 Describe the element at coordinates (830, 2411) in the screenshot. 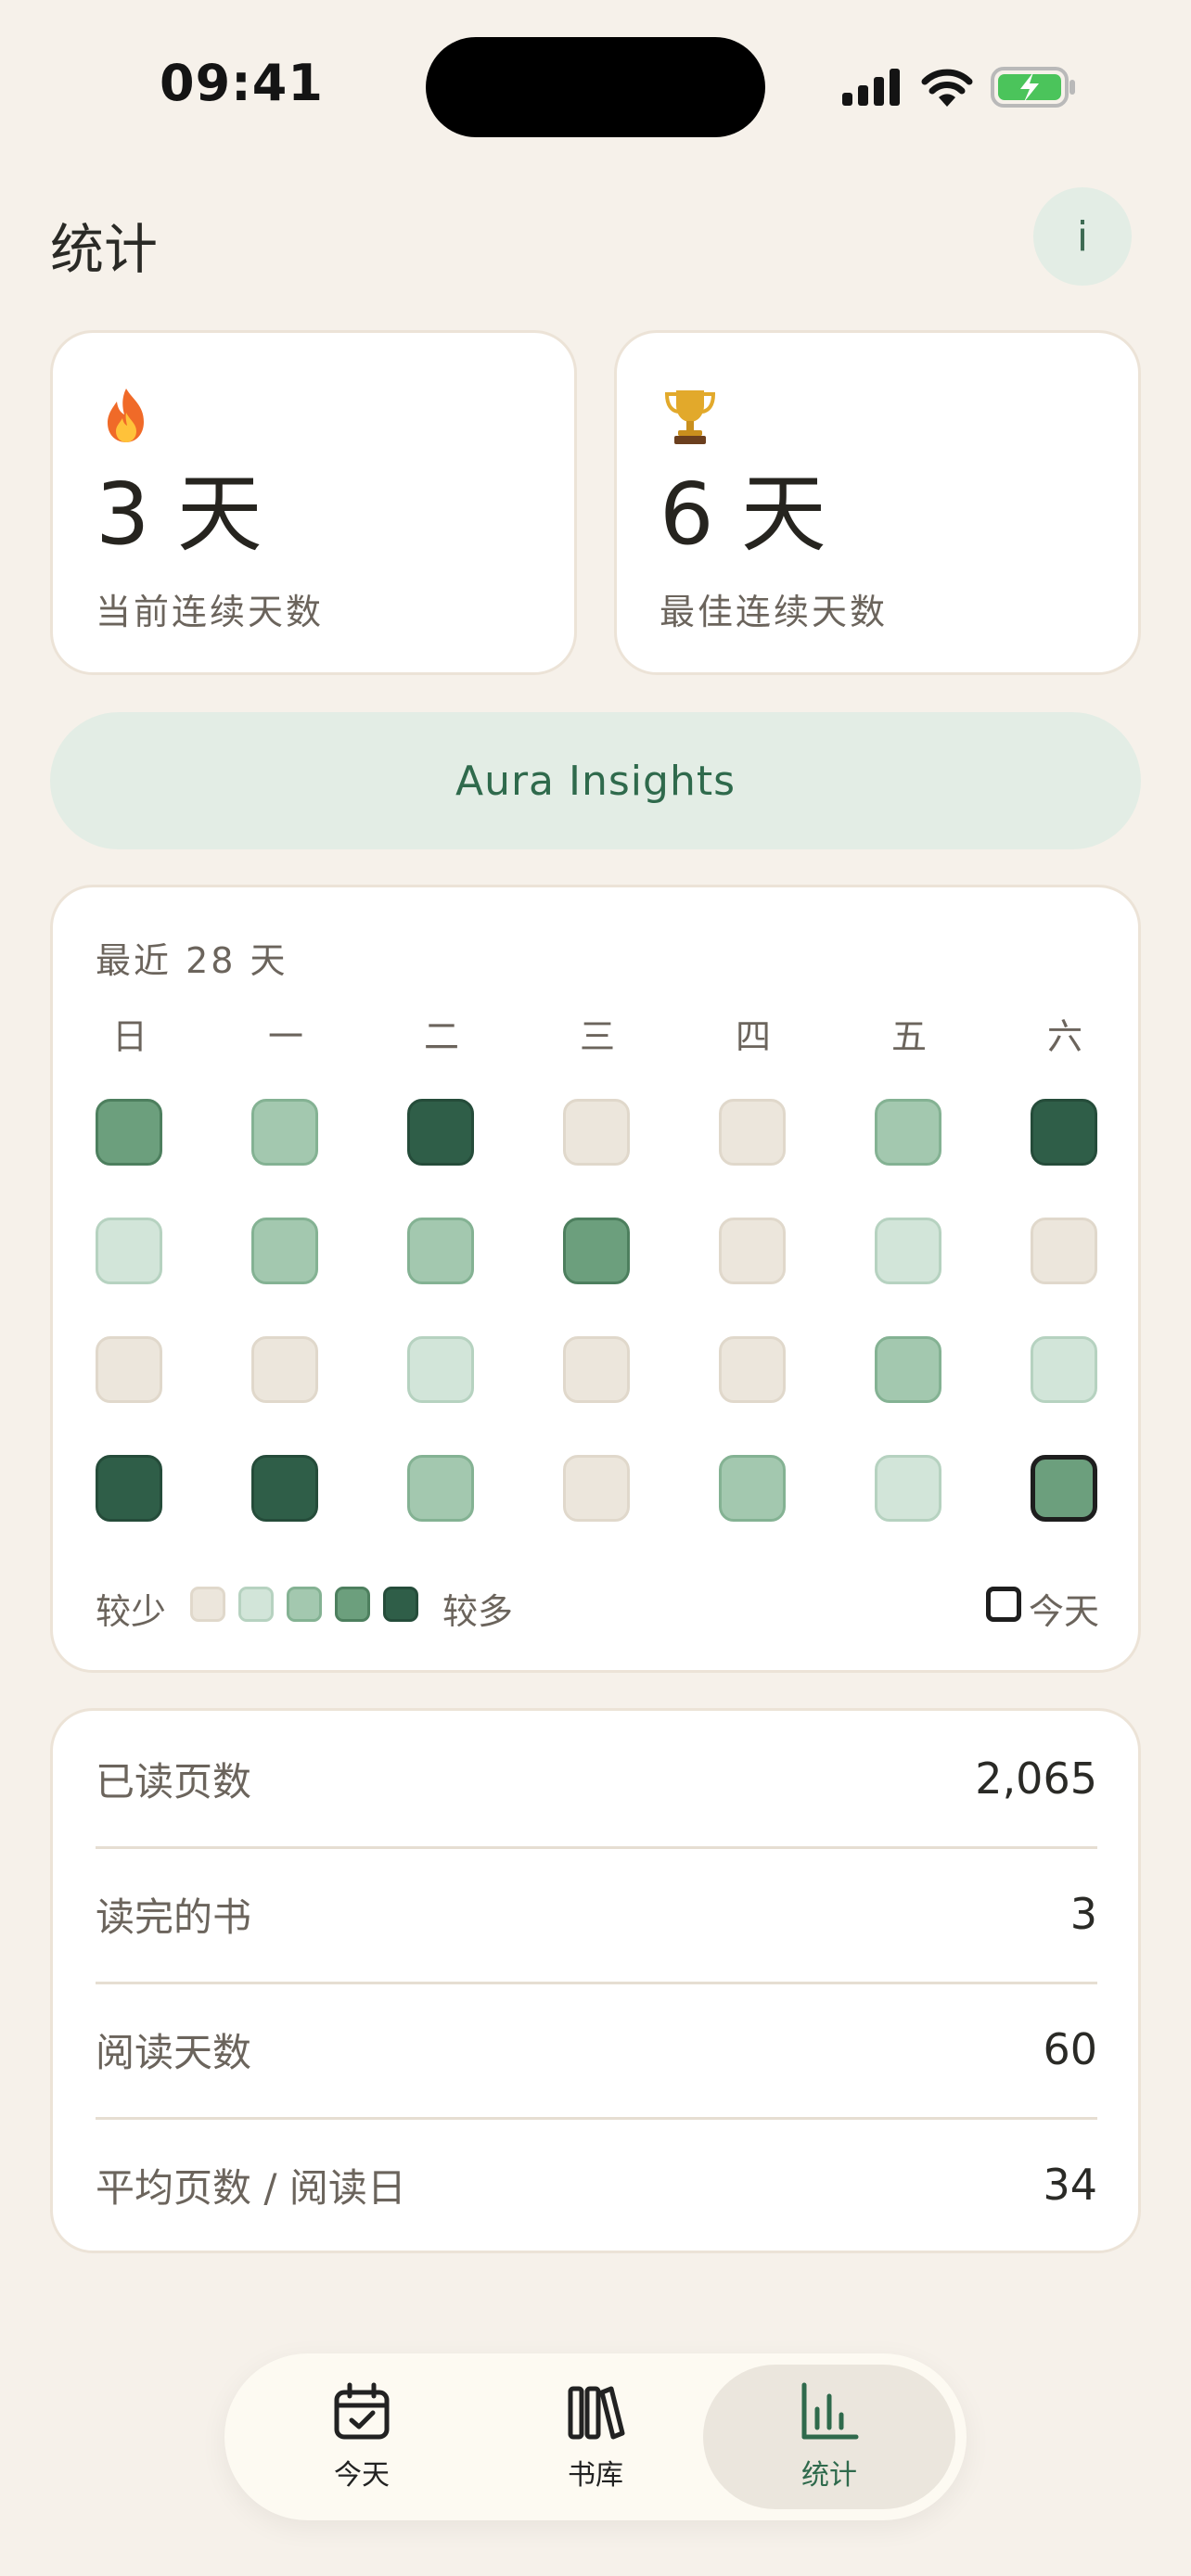

I see `bar-chart-icon` at that location.